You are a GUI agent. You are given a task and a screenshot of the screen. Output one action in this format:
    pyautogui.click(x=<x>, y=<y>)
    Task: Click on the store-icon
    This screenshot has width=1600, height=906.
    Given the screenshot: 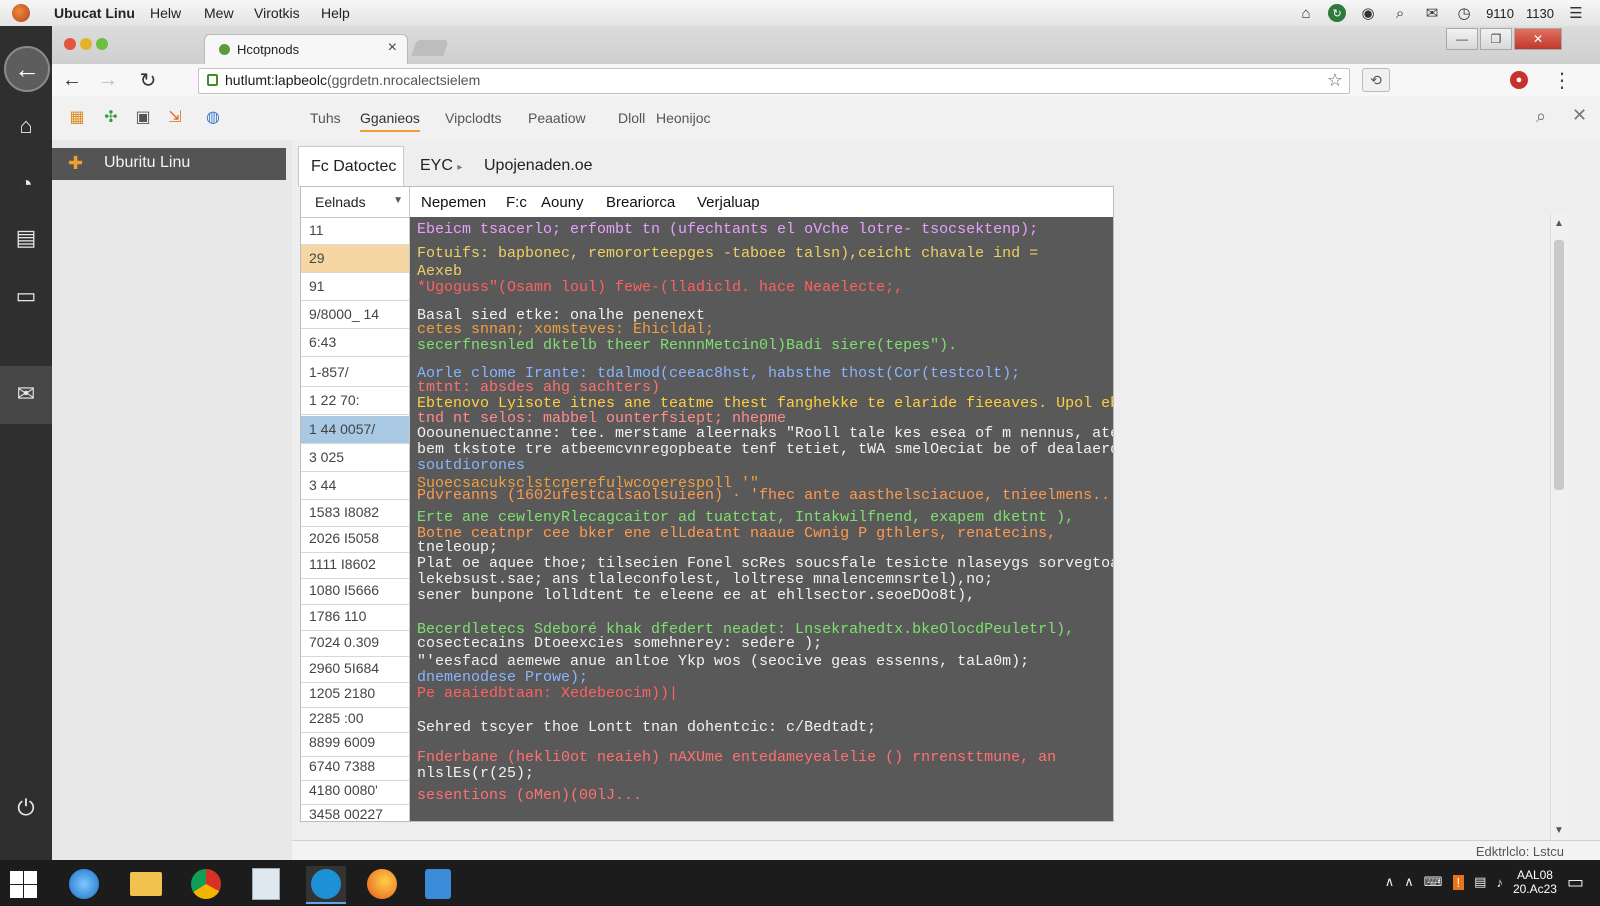 What is the action you would take?
    pyautogui.click(x=438, y=884)
    